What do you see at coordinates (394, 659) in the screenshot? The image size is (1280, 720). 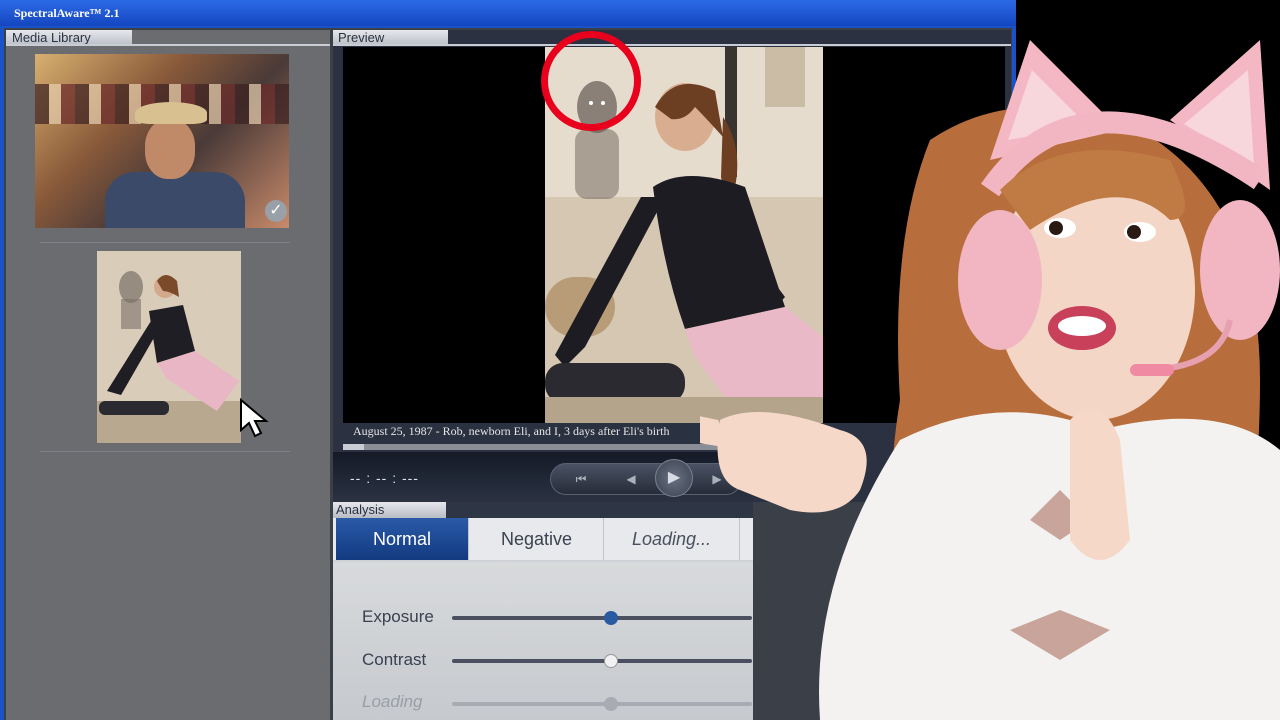 I see `contrast-label: Contrast` at bounding box center [394, 659].